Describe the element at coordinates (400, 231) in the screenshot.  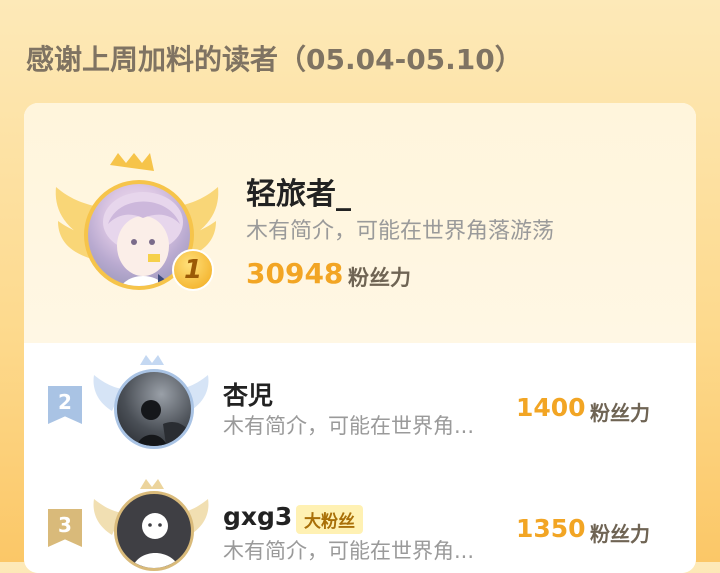
I see `reader-bio: 木有简介，可能在世界角落游荡` at that location.